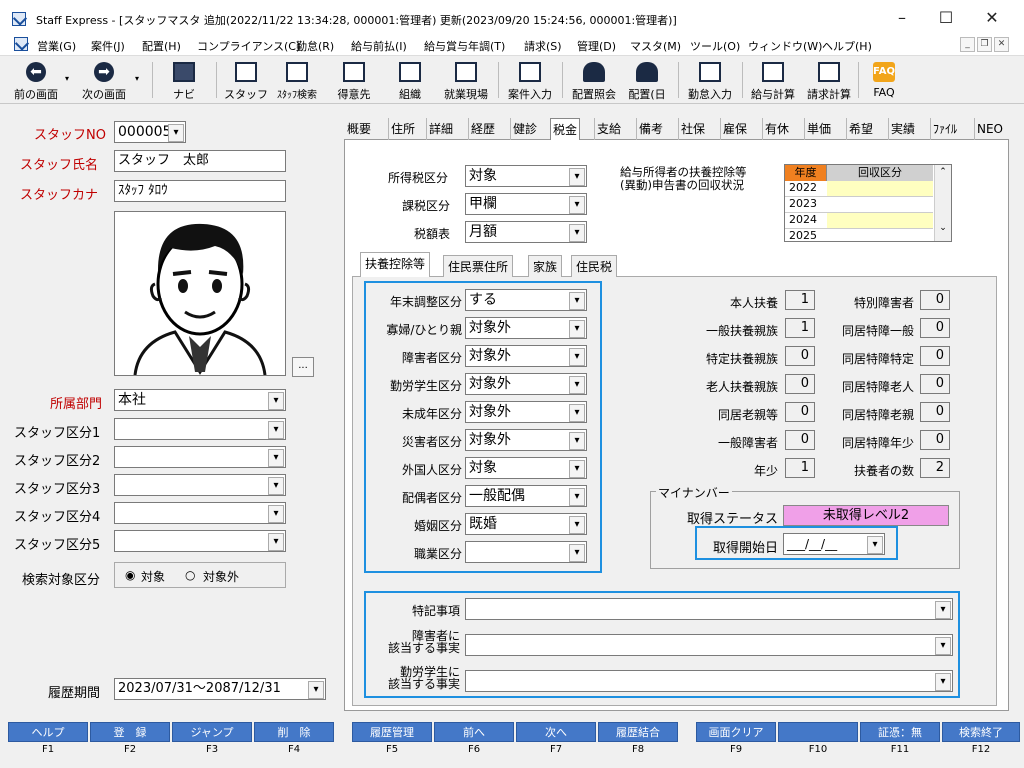 The width and height of the screenshot is (1024, 768). I want to click on mdi-restore-button: ❐, so click(984, 44).